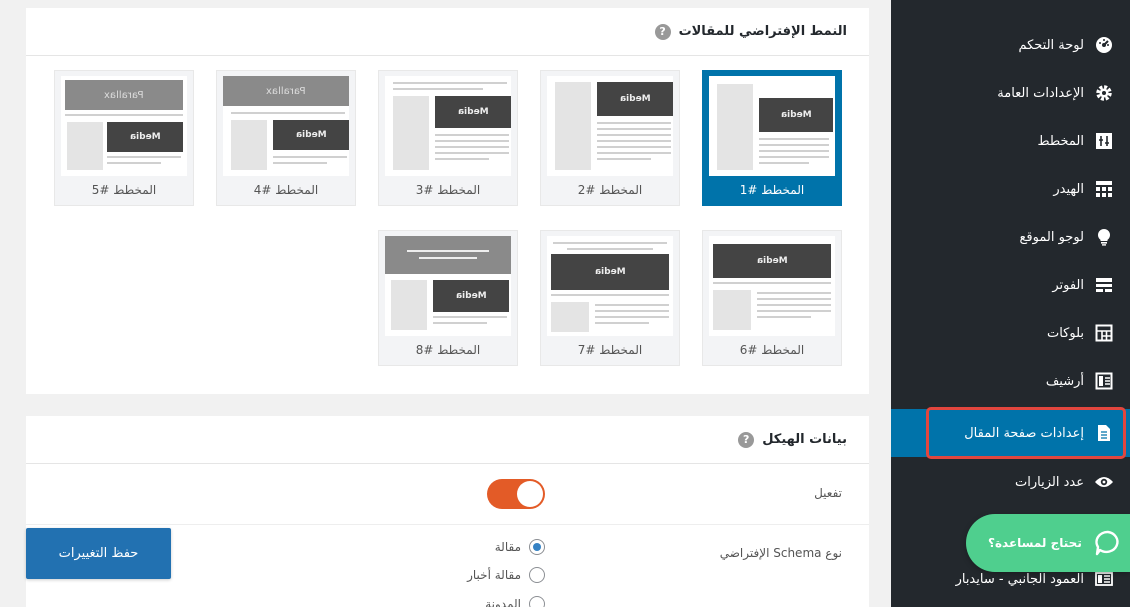 The image size is (1130, 607). I want to click on sidebar-item-post-page-settings: إعدادات صفحة المقال, so click(1010, 433).